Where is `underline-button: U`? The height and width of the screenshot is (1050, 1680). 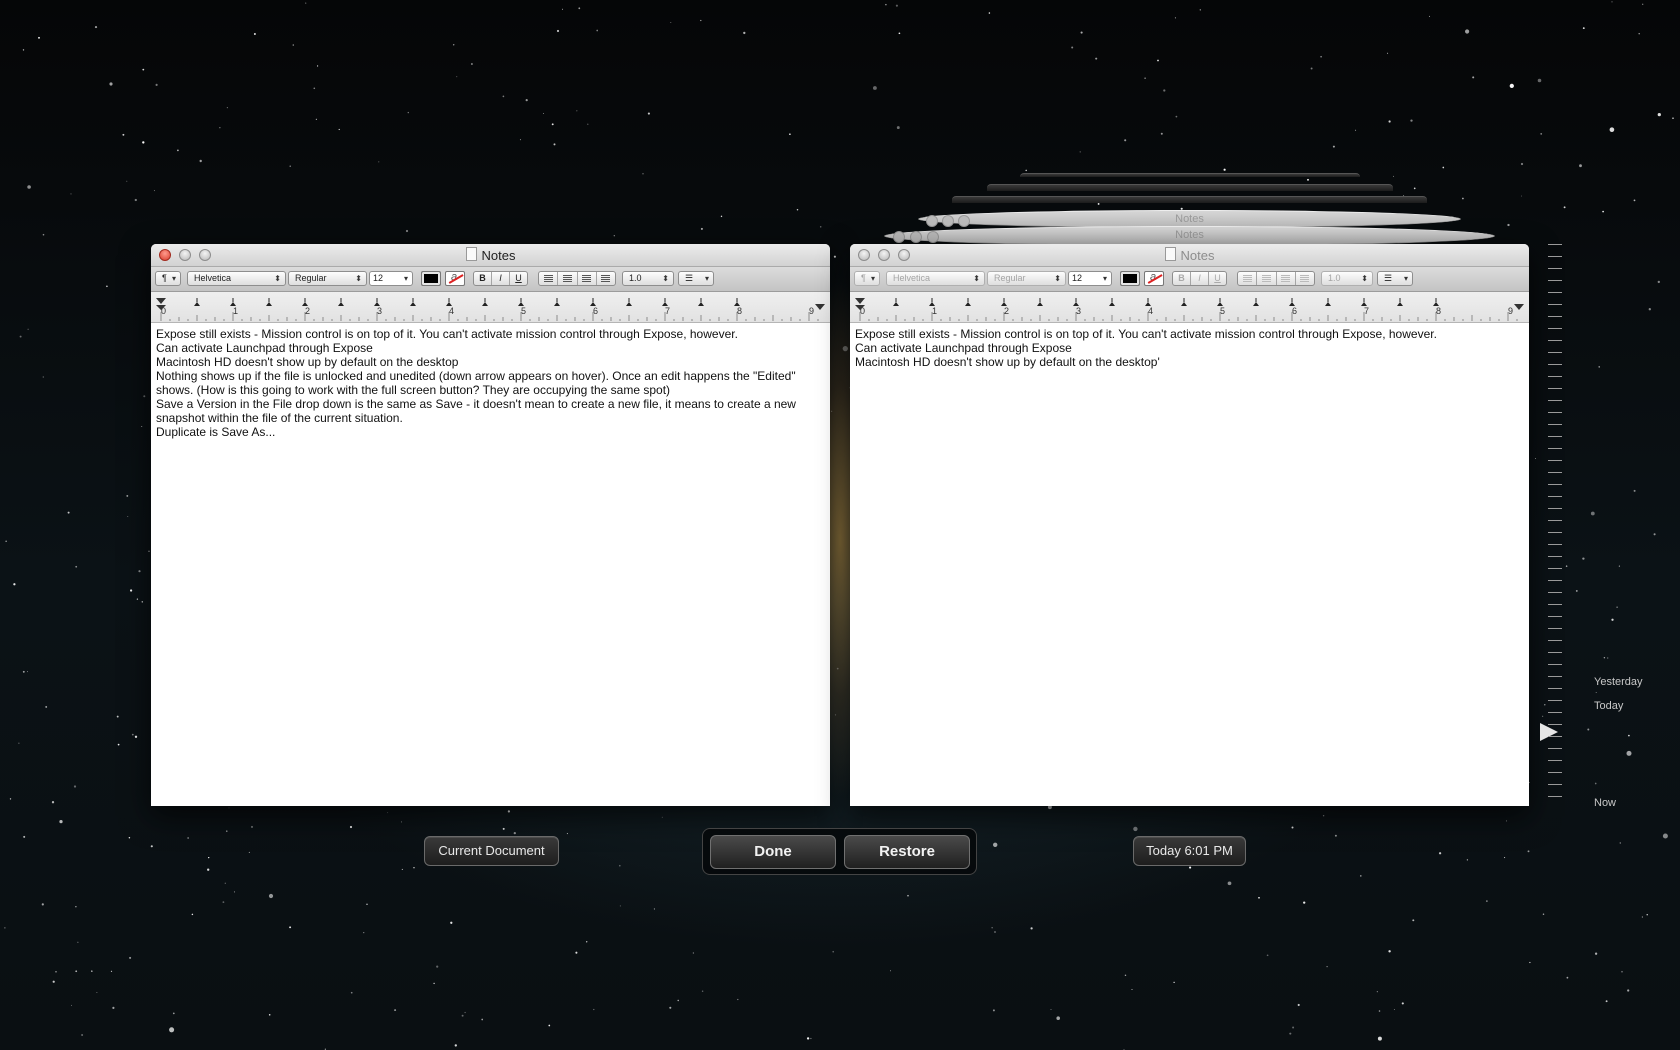
underline-button: U is located at coordinates (518, 278).